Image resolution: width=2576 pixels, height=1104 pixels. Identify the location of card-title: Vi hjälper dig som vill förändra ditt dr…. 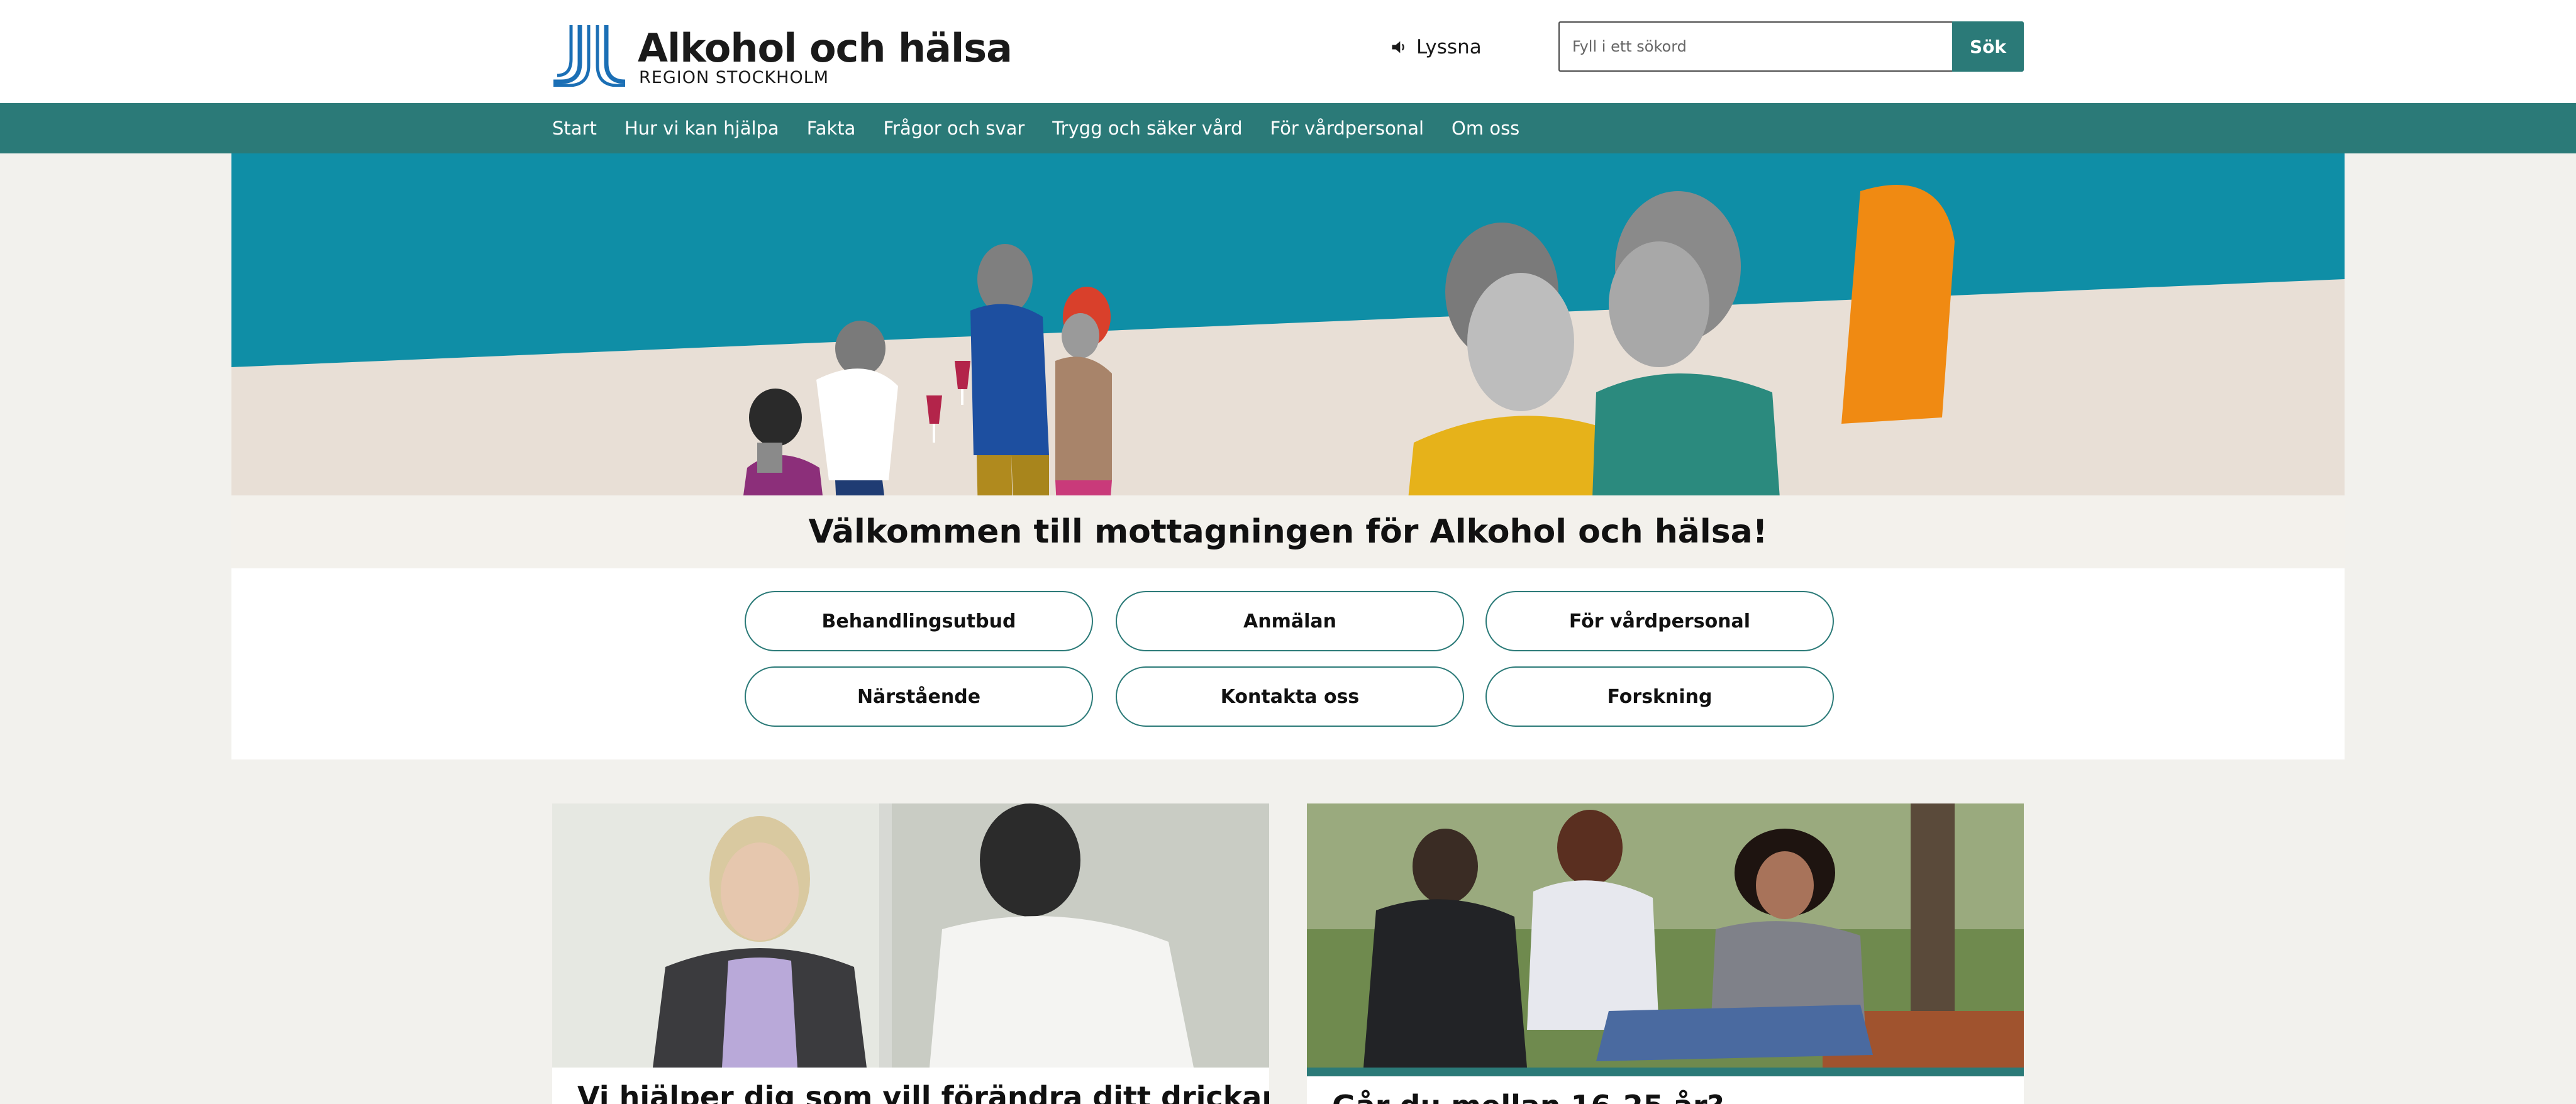
(923, 1092).